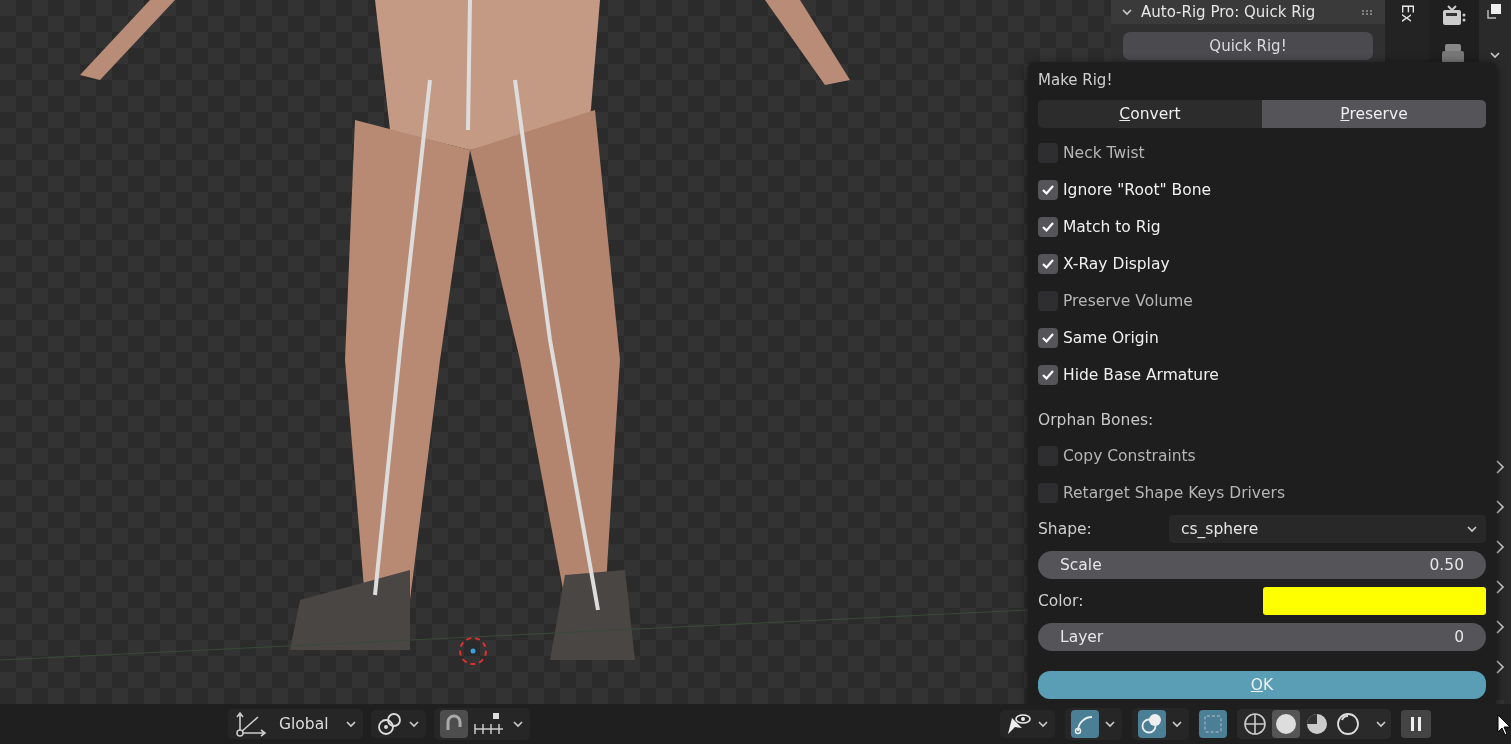 Image resolution: width=1511 pixels, height=744 pixels. Describe the element at coordinates (1255, 724) in the screenshot. I see `wireframe-shading-icon` at that location.